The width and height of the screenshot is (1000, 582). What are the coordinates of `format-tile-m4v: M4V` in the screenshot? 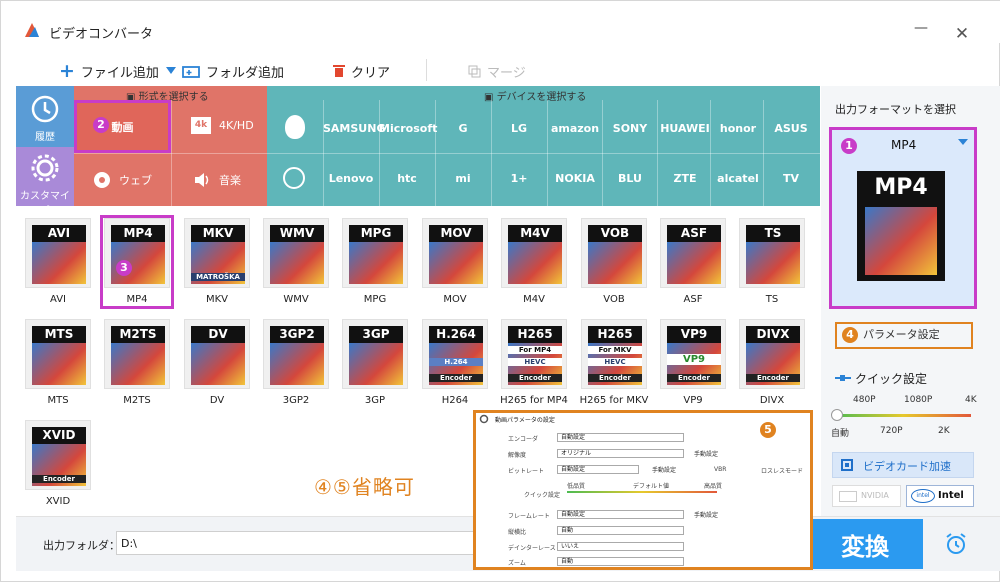 It's located at (534, 253).